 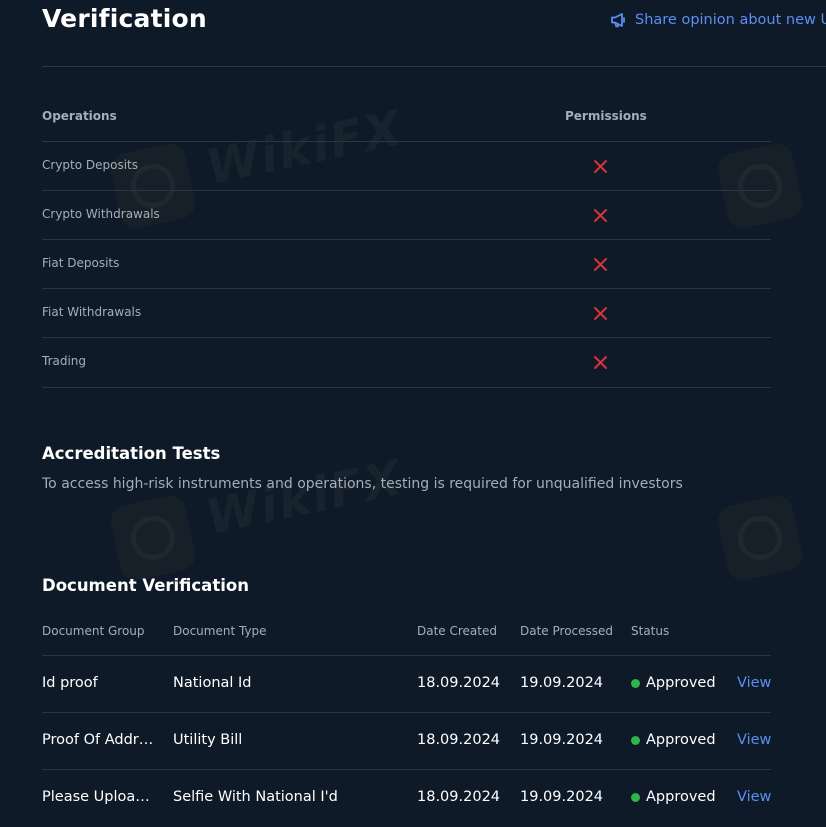 What do you see at coordinates (208, 740) in the screenshot?
I see `document-type-cell: Utility Bill` at bounding box center [208, 740].